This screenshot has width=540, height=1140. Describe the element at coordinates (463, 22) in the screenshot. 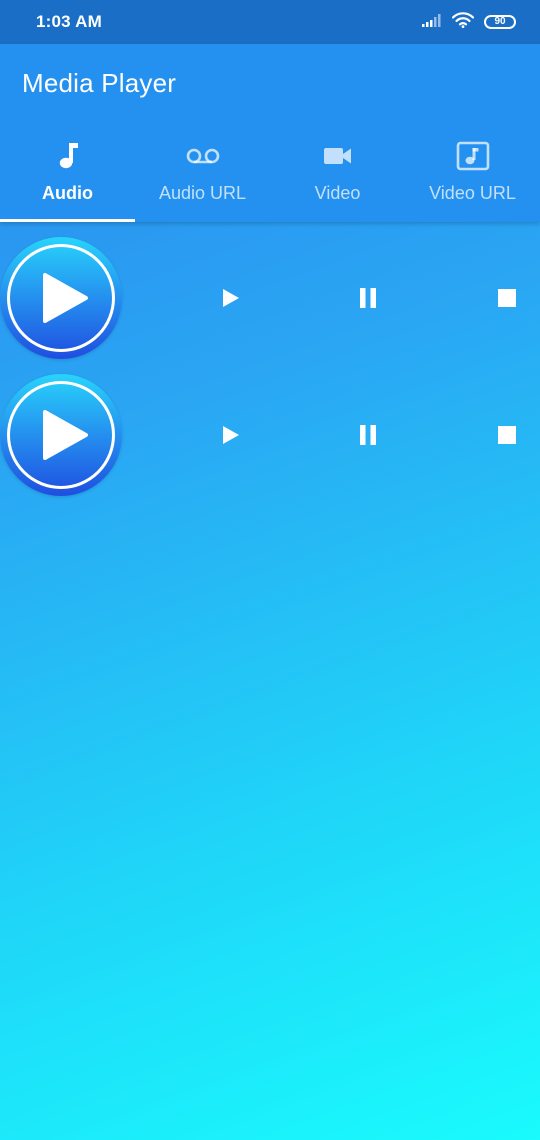

I see `wifi-icon` at that location.